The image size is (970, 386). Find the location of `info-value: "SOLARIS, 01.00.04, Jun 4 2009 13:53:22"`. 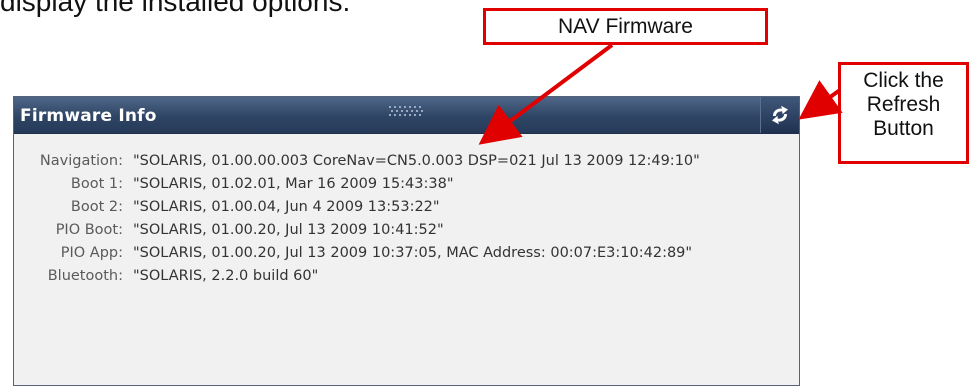

info-value: "SOLARIS, 01.00.04, Jun 4 2009 13:53:22" is located at coordinates (286, 206).